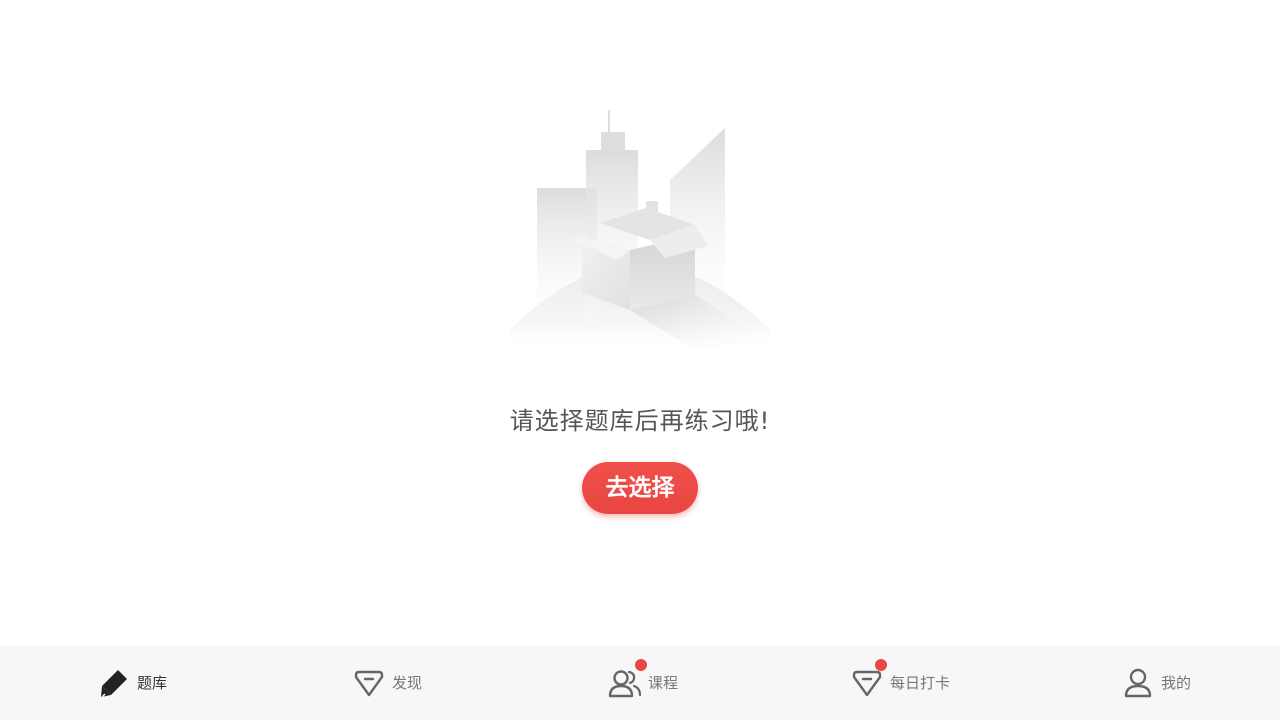 This screenshot has height=720, width=1280. Describe the element at coordinates (627, 679) in the screenshot. I see `people-icon` at that location.